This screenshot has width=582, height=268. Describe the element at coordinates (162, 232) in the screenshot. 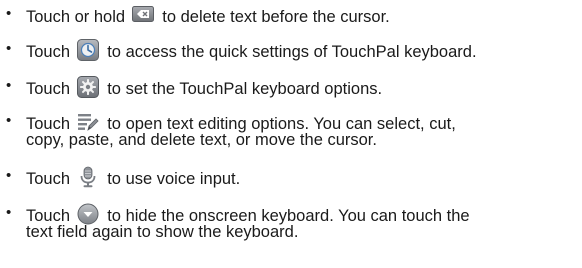

I see `item-line-2: text field again to show the keyboard.` at that location.